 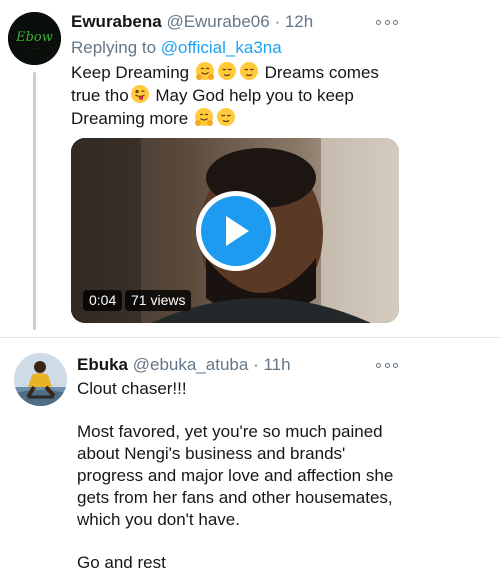 What do you see at coordinates (116, 21) in the screenshot?
I see `display-name: Ewurabena` at bounding box center [116, 21].